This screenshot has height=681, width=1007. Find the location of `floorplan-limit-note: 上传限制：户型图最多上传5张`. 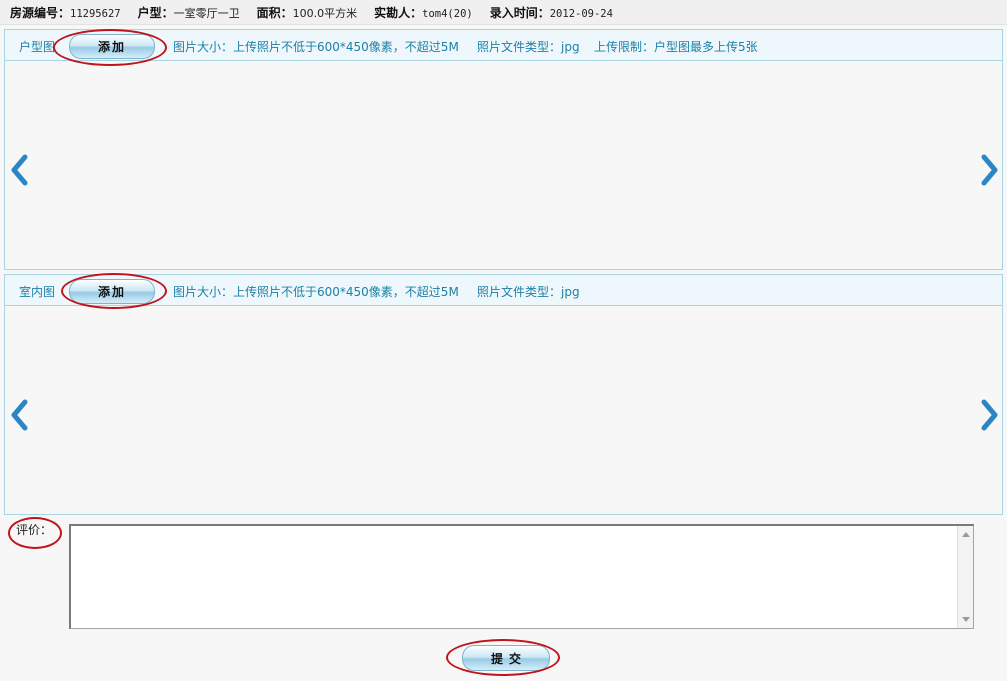

floorplan-limit-note: 上传限制：户型图最多上传5张 is located at coordinates (676, 47).